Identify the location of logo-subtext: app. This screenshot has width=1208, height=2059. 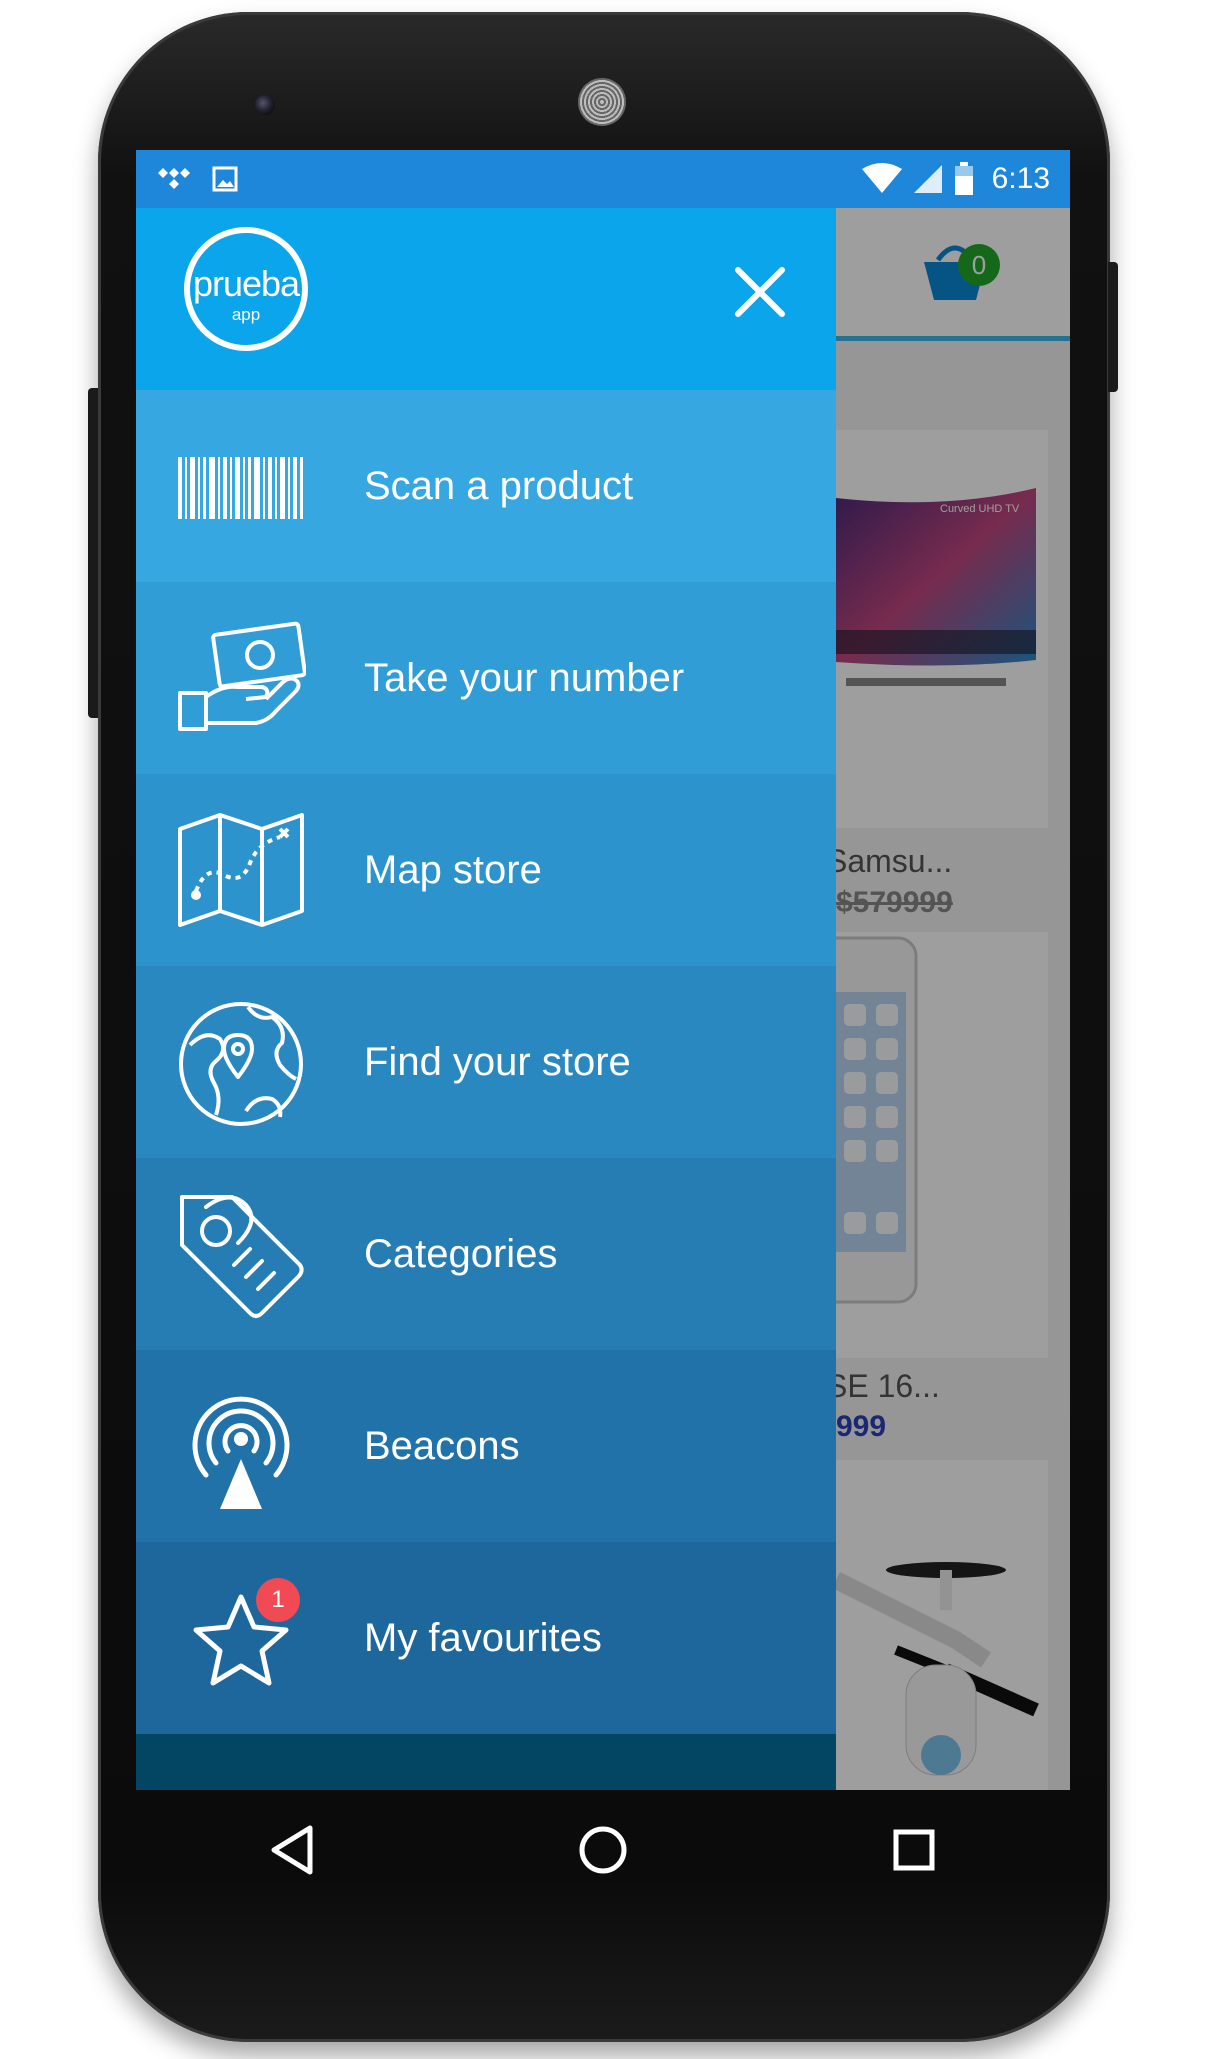
(246, 314).